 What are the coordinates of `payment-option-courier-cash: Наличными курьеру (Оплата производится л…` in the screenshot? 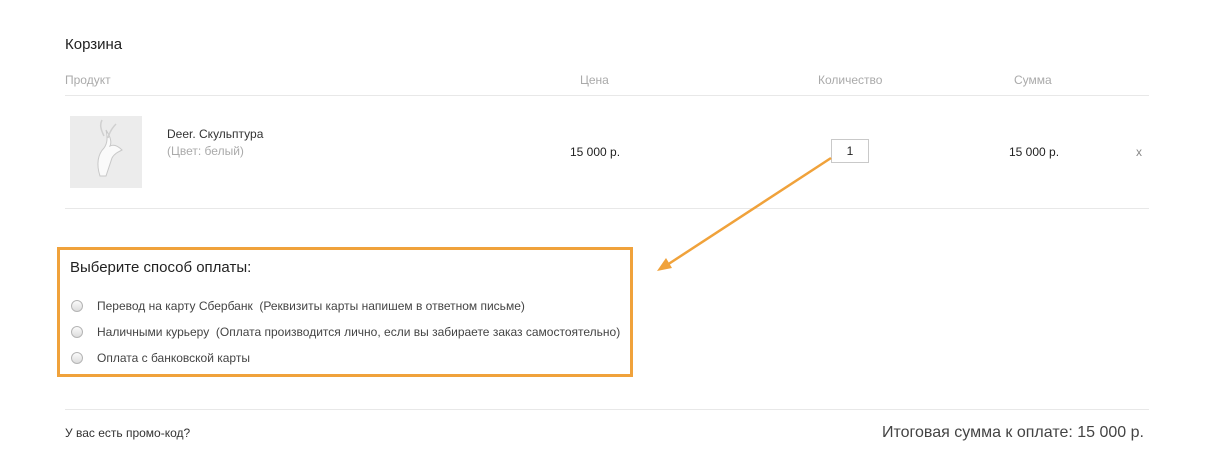 It's located at (345, 332).